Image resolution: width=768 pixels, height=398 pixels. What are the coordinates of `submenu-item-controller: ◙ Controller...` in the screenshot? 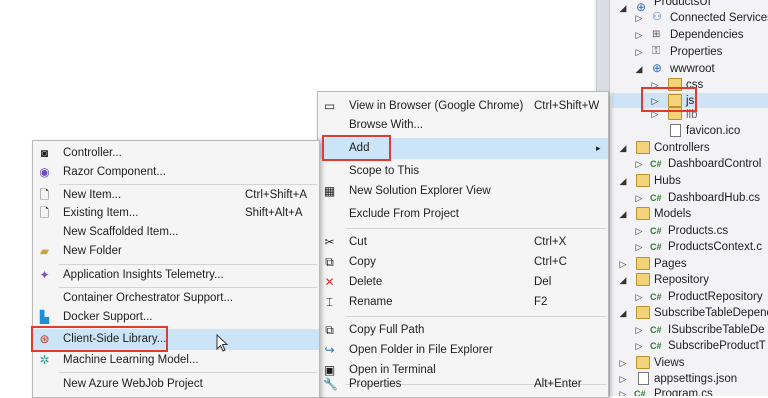 It's located at (176, 153).